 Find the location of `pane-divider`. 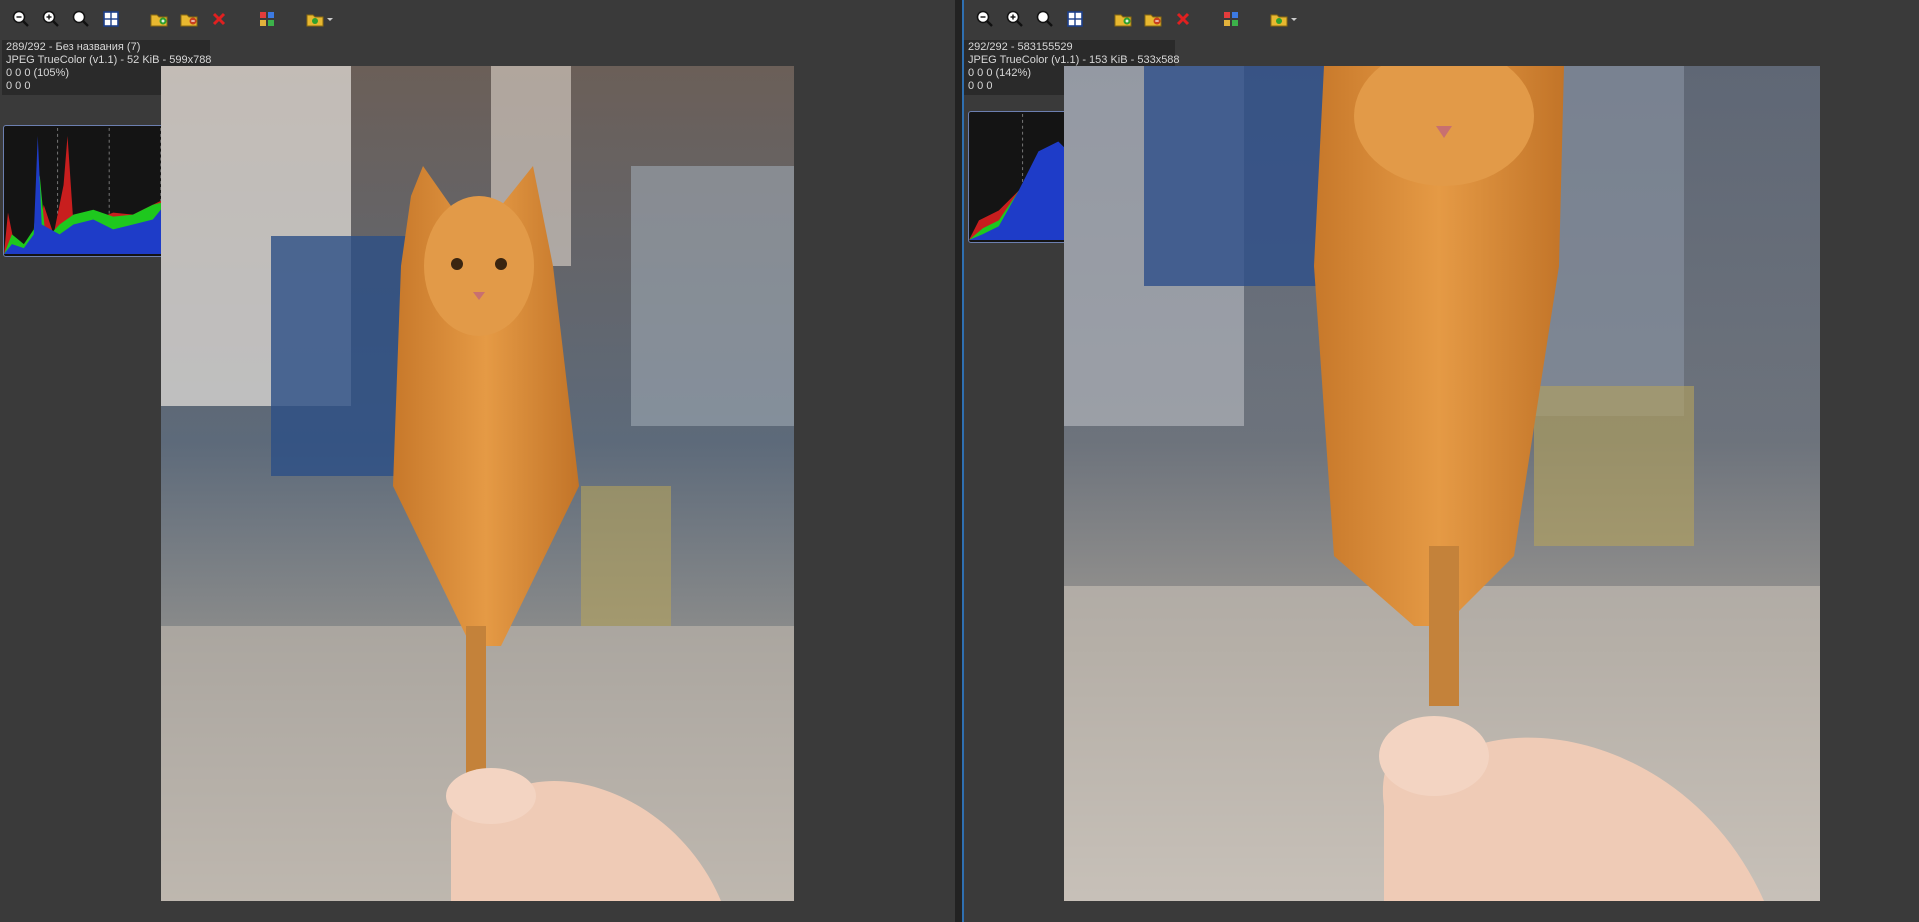

pane-divider is located at coordinates (958, 461).